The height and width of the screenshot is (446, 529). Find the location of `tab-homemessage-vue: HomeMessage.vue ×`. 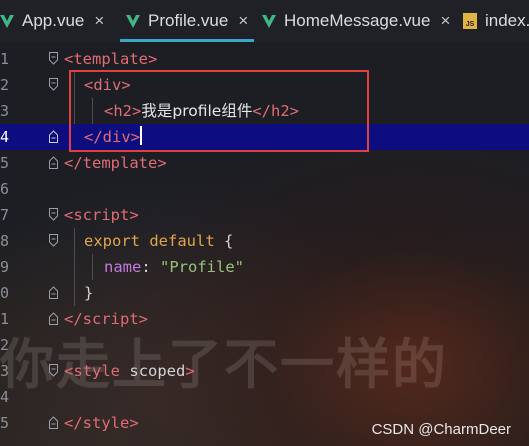

tab-homemessage-vue: HomeMessage.vue × is located at coordinates (356, 21).